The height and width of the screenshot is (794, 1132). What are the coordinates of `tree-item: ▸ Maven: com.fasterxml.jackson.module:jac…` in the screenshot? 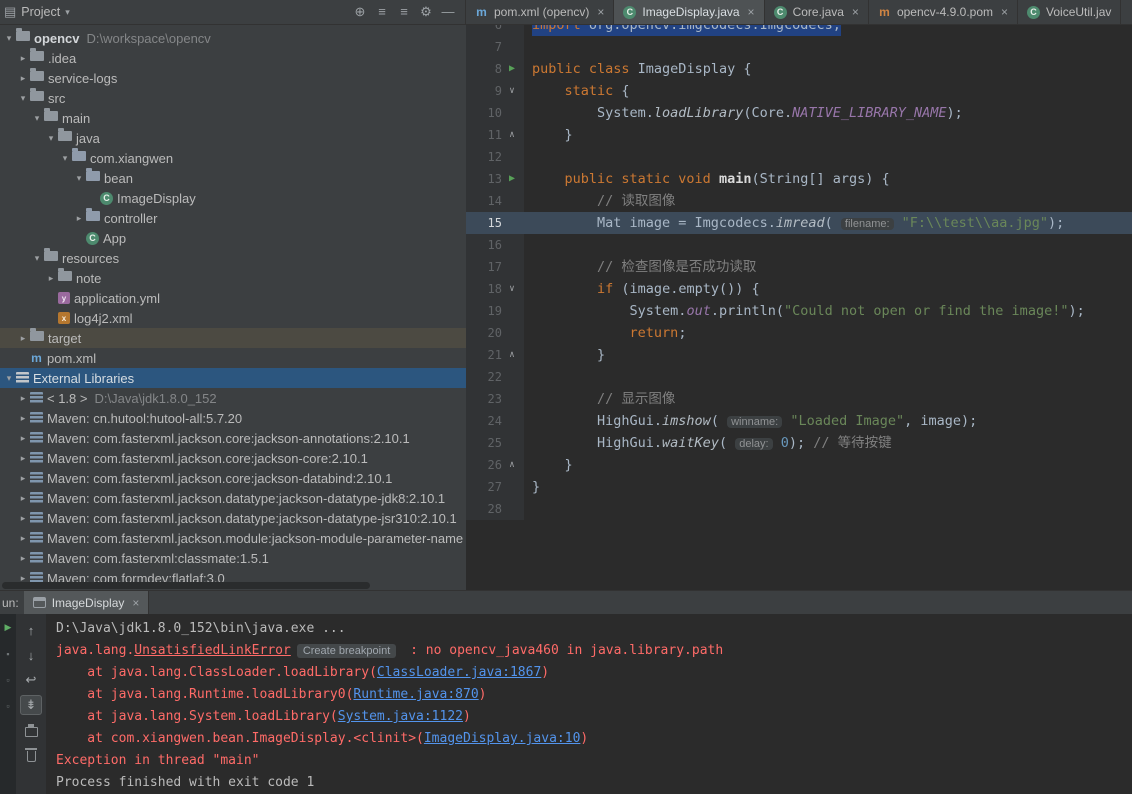 It's located at (233, 538).